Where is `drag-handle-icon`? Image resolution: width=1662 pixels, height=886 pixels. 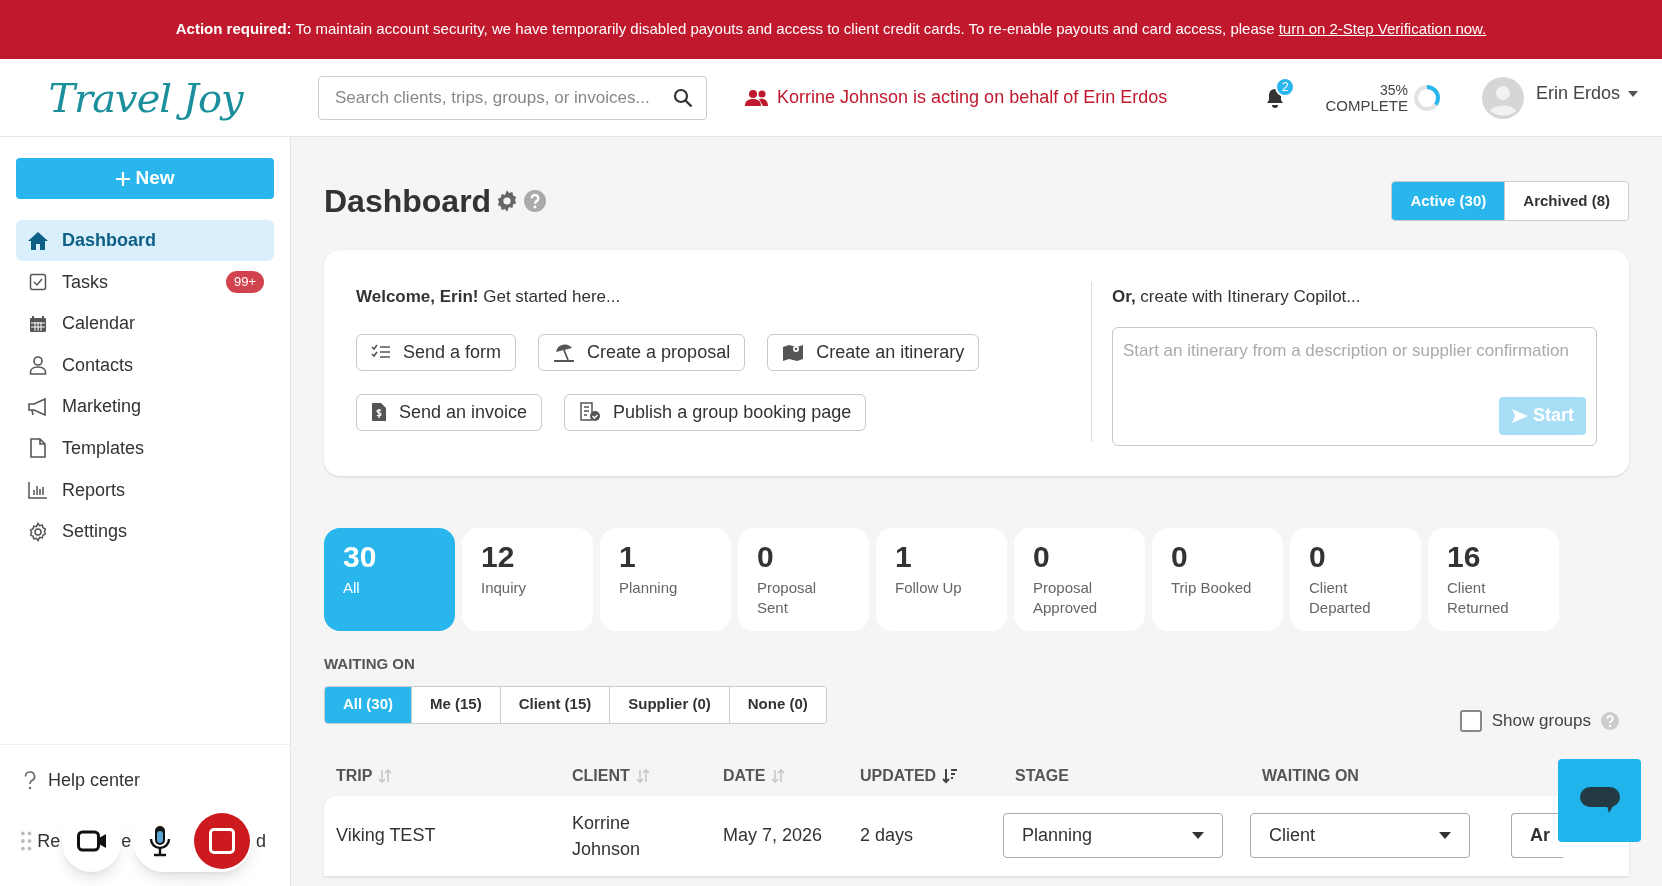 drag-handle-icon is located at coordinates (27, 841).